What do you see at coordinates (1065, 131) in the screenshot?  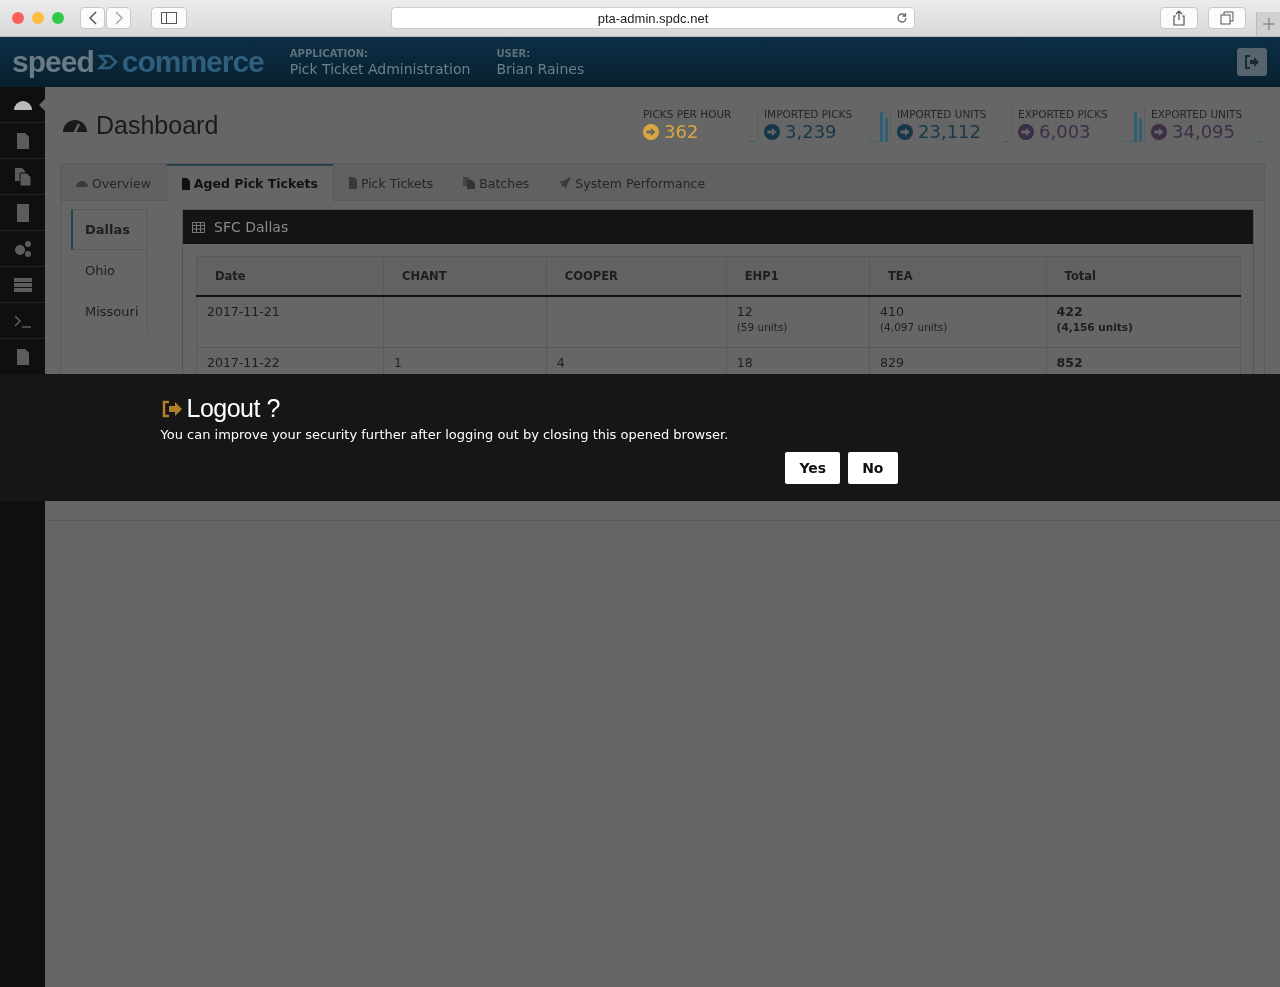 I see `stat-value: 6,003` at bounding box center [1065, 131].